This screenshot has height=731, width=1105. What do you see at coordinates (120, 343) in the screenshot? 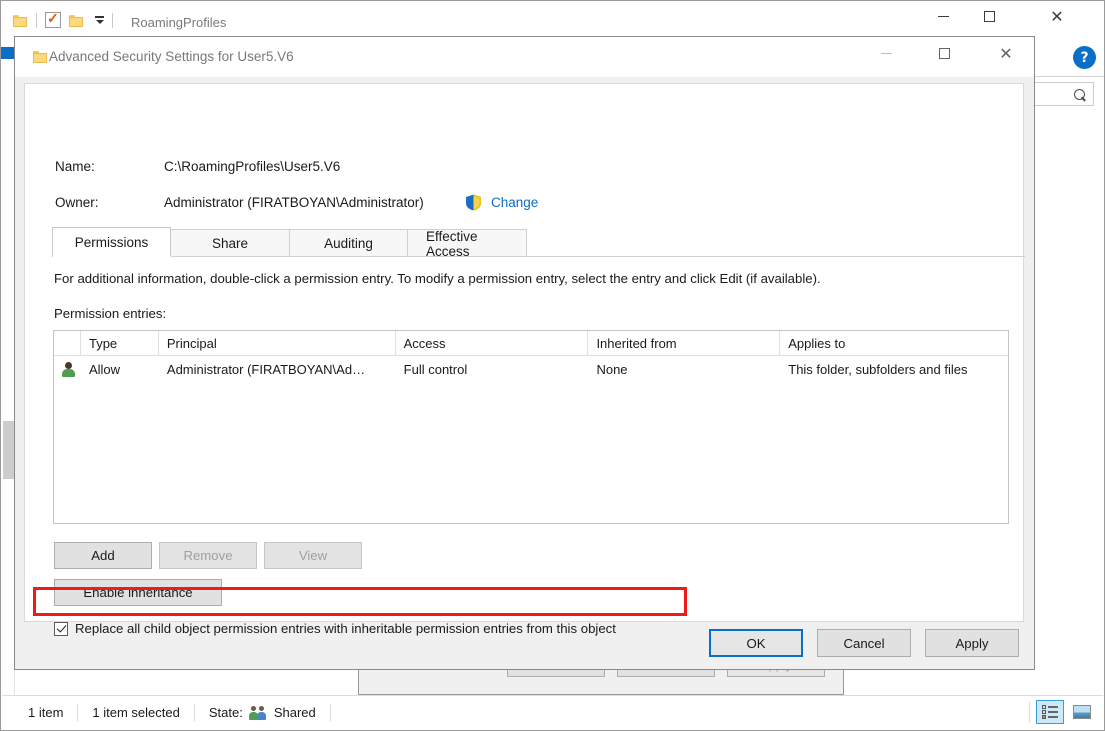
I see `column-header-type: Type` at bounding box center [120, 343].